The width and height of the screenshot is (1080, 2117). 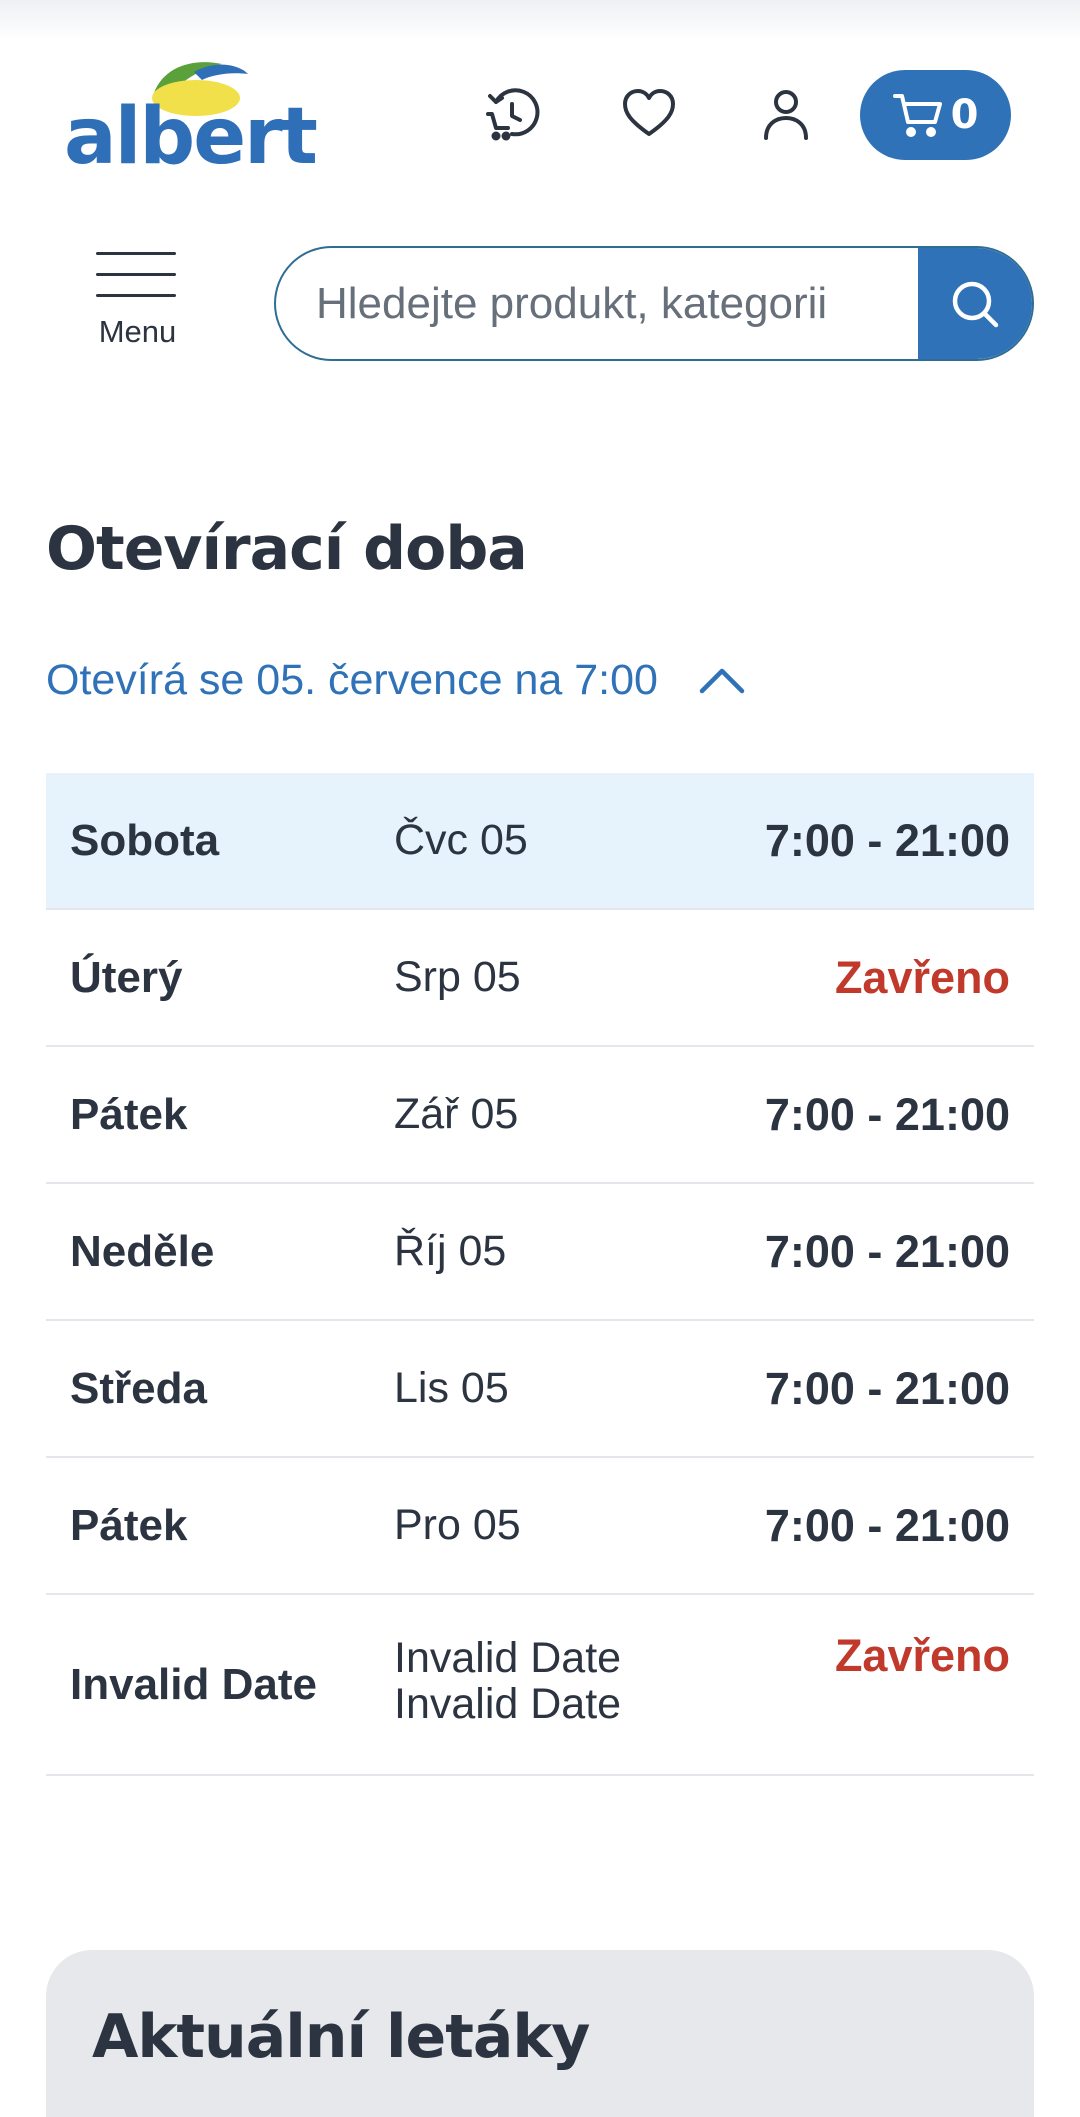 What do you see at coordinates (540, 841) in the screenshot?
I see `hours-row-today: Sobota Čvc 05 7:00 - 21:00` at bounding box center [540, 841].